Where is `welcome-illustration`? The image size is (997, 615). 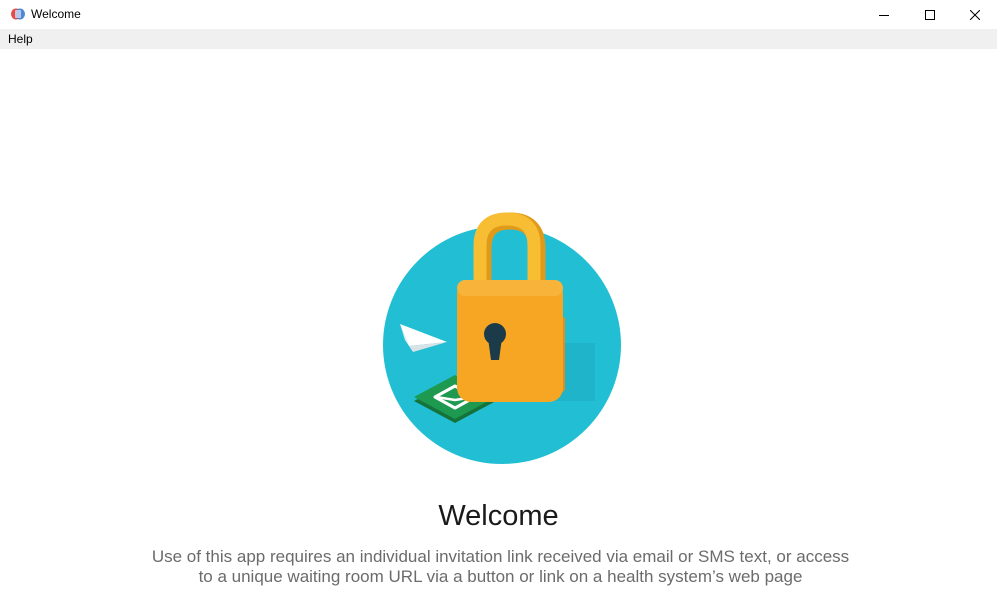 welcome-illustration is located at coordinates (502, 339).